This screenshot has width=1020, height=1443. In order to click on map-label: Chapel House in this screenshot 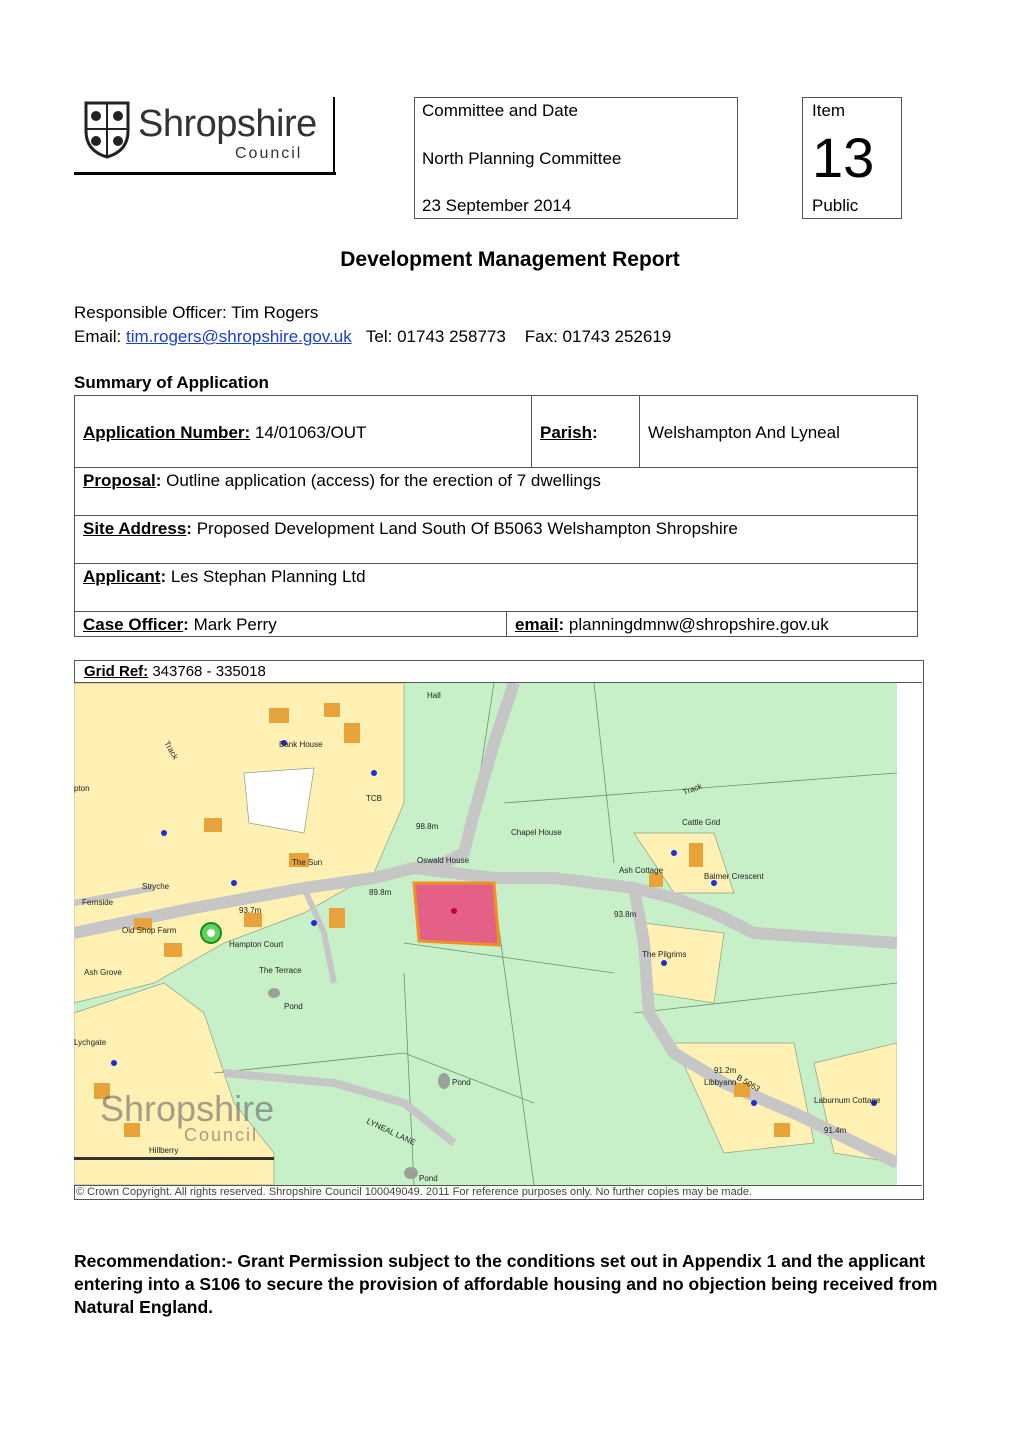, I will do `click(536, 832)`.